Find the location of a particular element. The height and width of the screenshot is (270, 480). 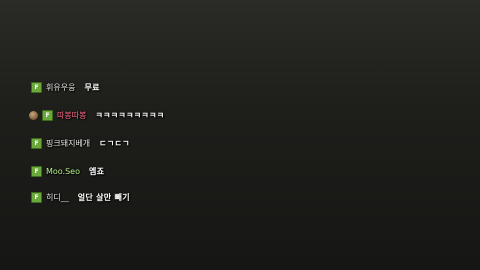

chat-message: F 히디__ 얼단 살만 빼기 is located at coordinates (80, 197).